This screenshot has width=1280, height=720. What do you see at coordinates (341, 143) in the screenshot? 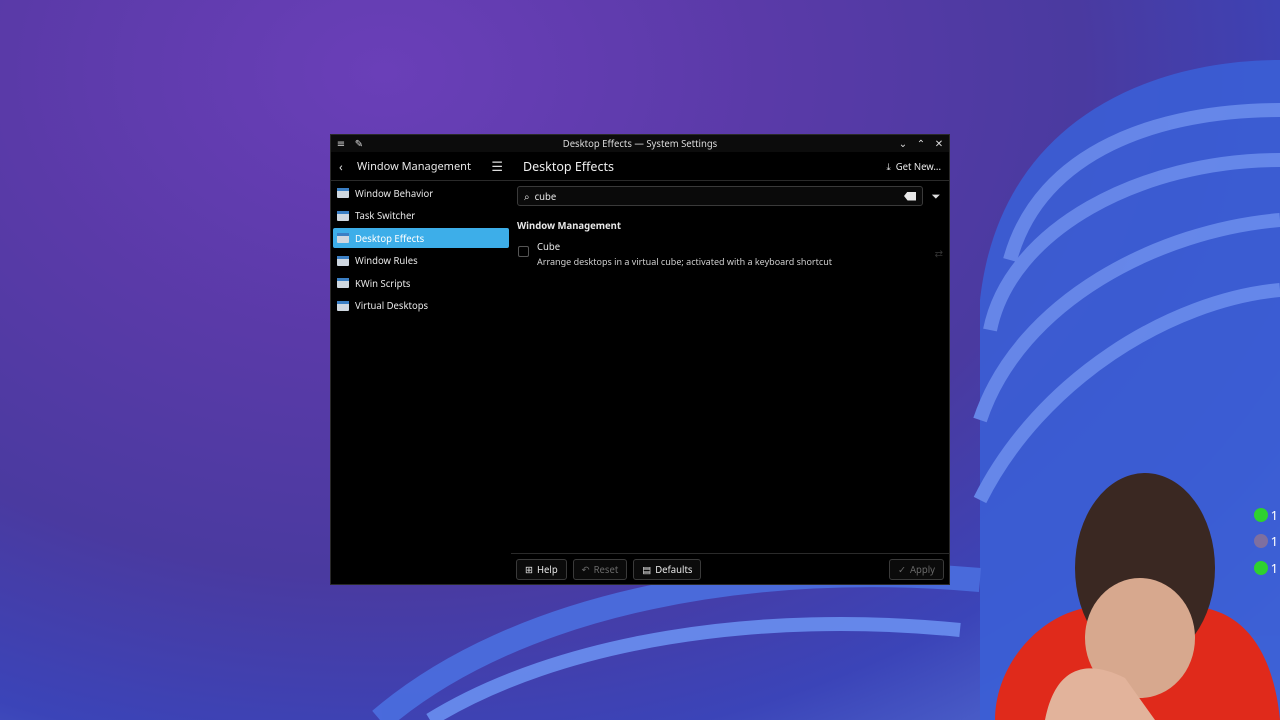
I see `window-menu-icon: ≡` at bounding box center [341, 143].